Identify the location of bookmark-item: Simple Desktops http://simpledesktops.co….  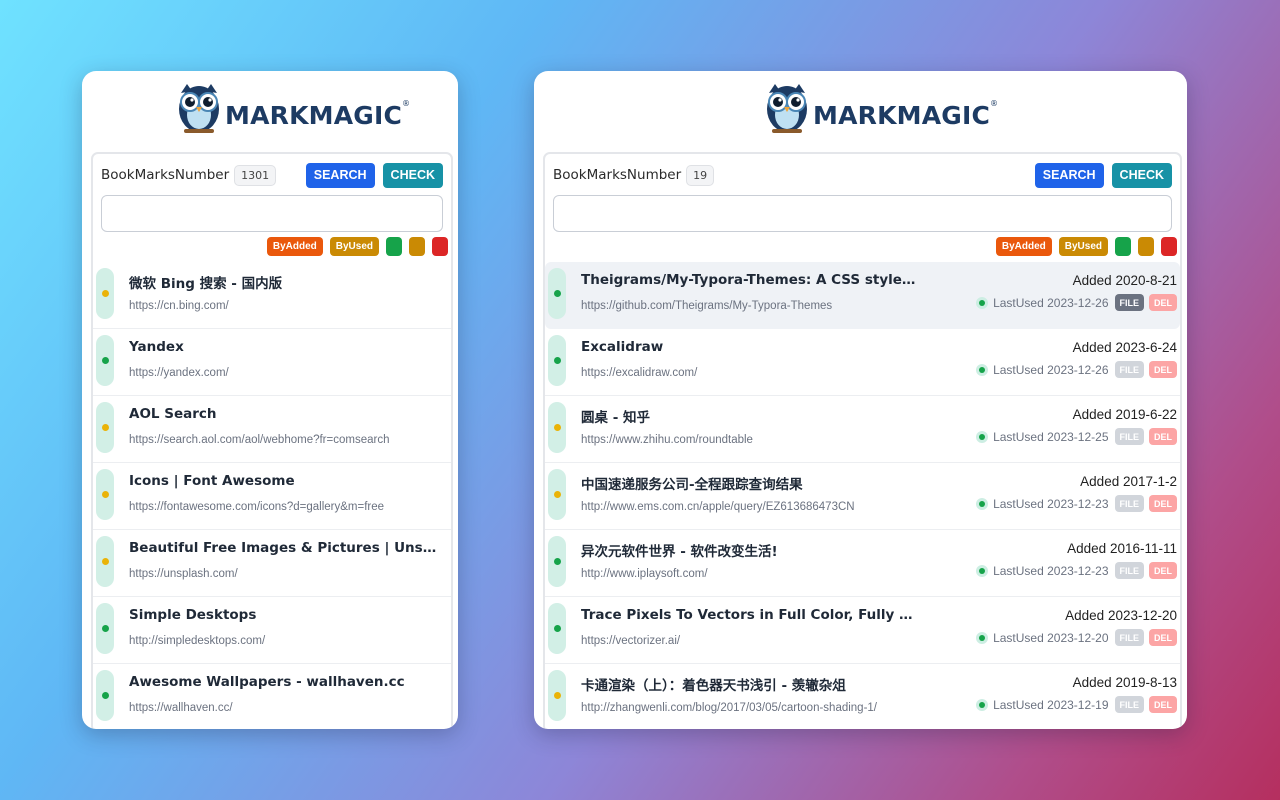
(272, 630).